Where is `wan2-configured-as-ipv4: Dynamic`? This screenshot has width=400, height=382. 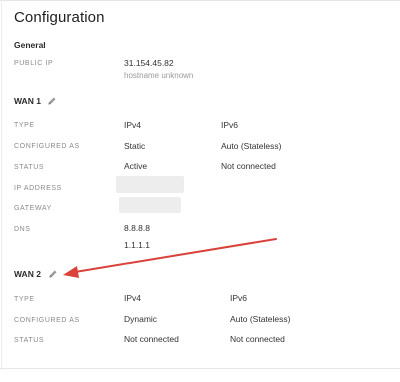
wan2-configured-as-ipv4: Dynamic is located at coordinates (141, 319).